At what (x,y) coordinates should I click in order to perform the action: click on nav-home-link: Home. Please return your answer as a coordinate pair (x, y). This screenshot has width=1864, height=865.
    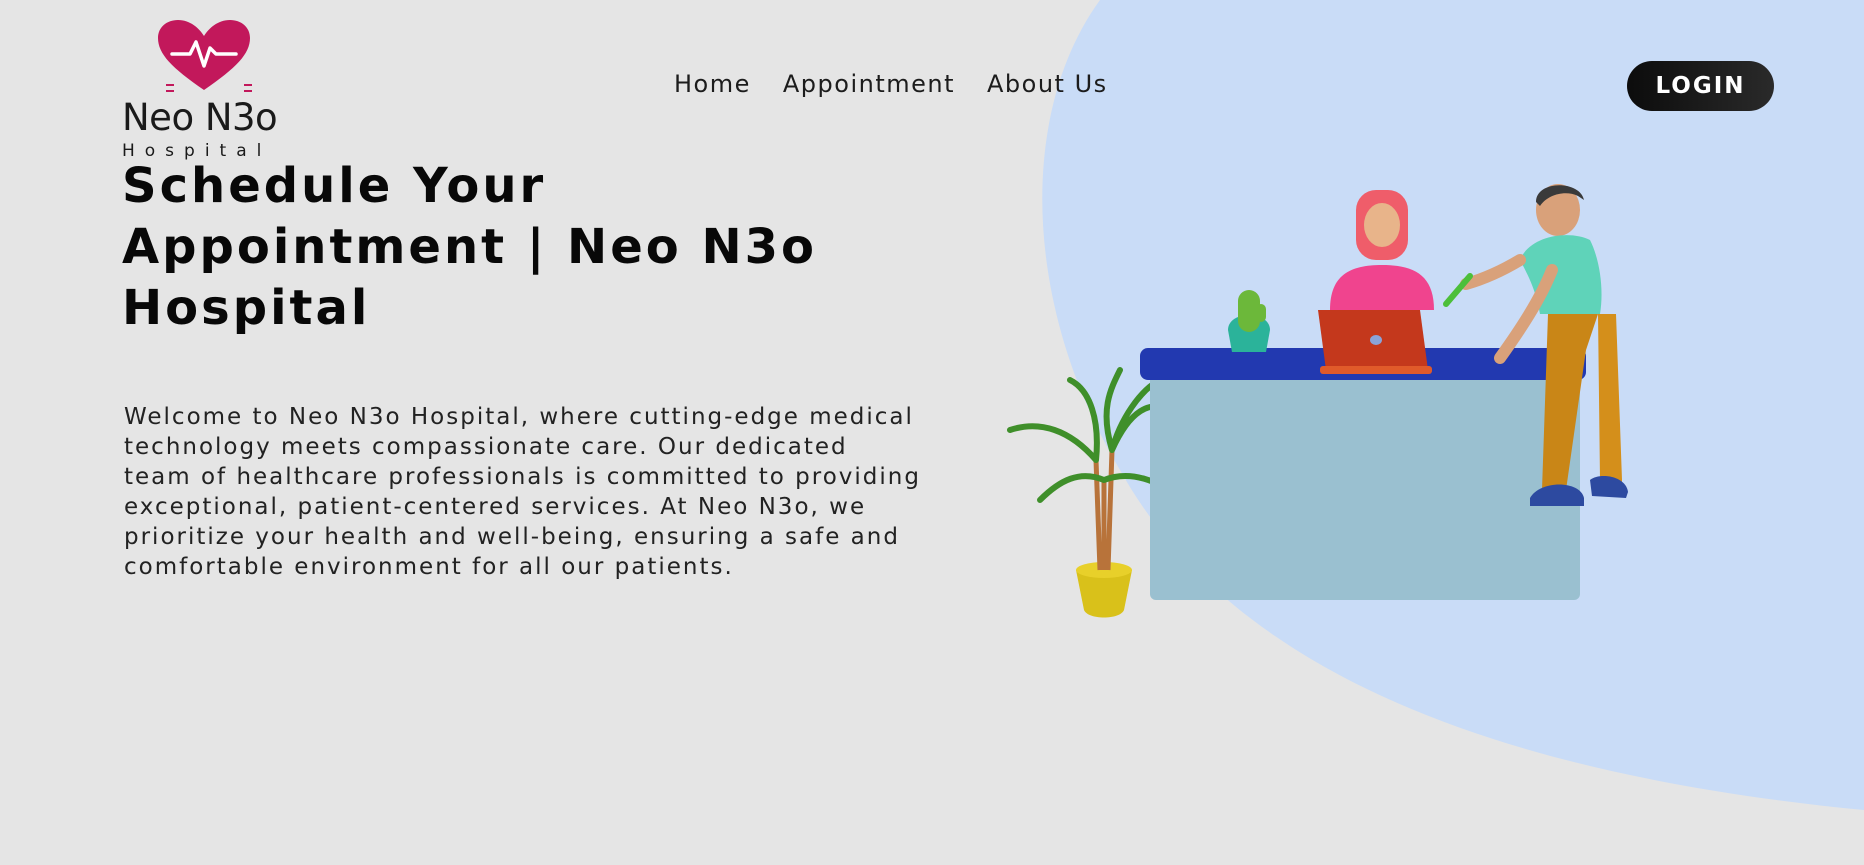
    Looking at the image, I should click on (712, 84).